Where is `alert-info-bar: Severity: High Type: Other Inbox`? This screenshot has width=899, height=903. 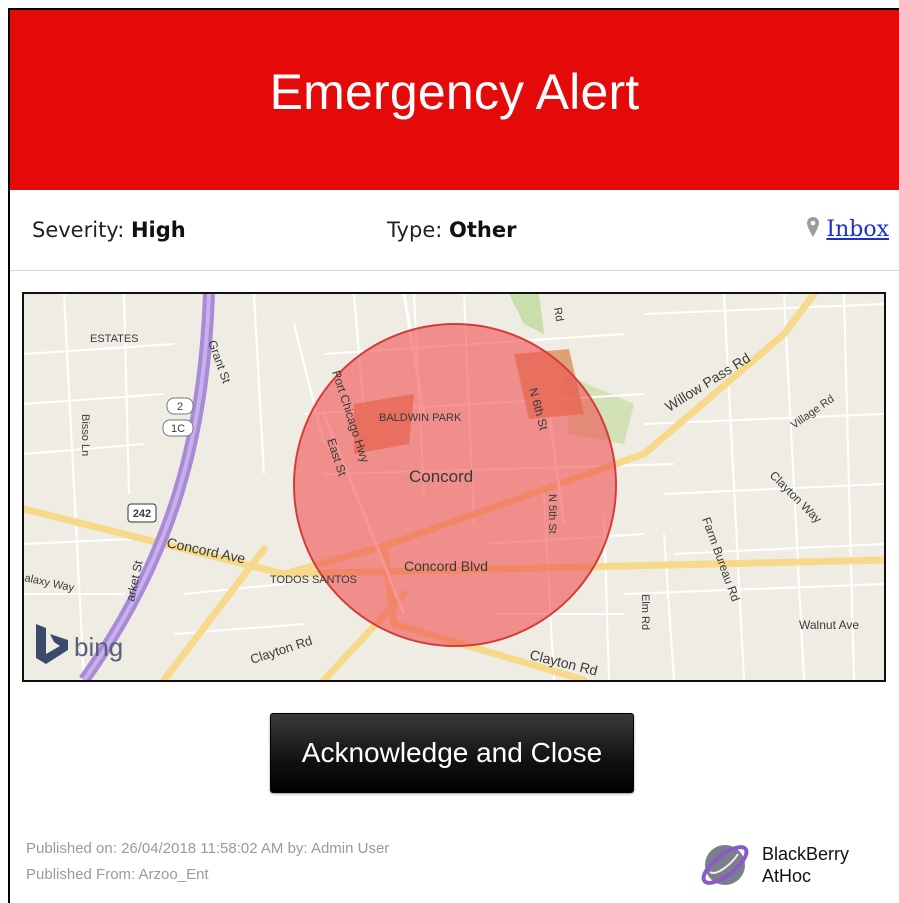 alert-info-bar: Severity: High Type: Other Inbox is located at coordinates (454, 230).